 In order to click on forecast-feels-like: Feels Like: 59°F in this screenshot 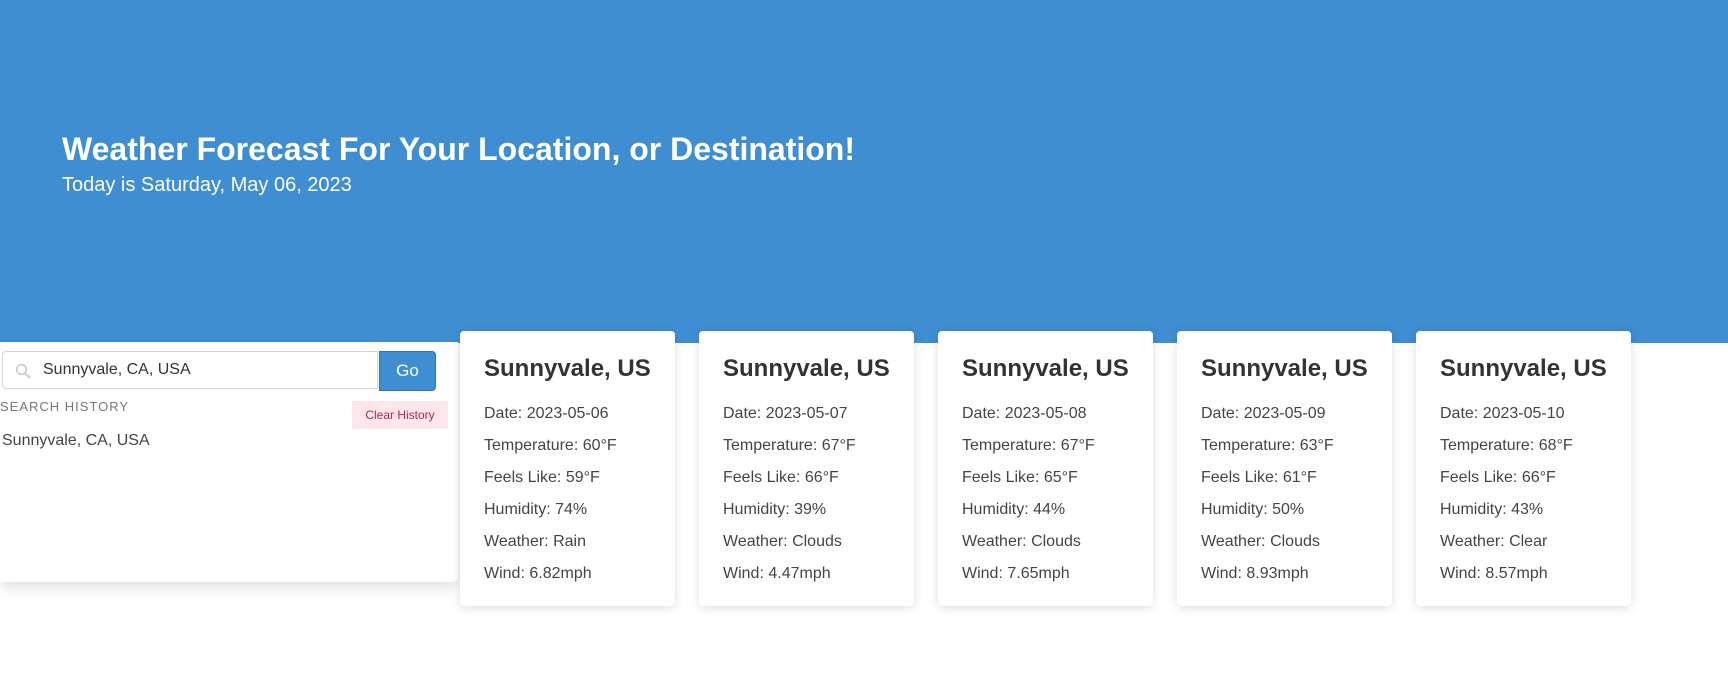, I will do `click(542, 477)`.